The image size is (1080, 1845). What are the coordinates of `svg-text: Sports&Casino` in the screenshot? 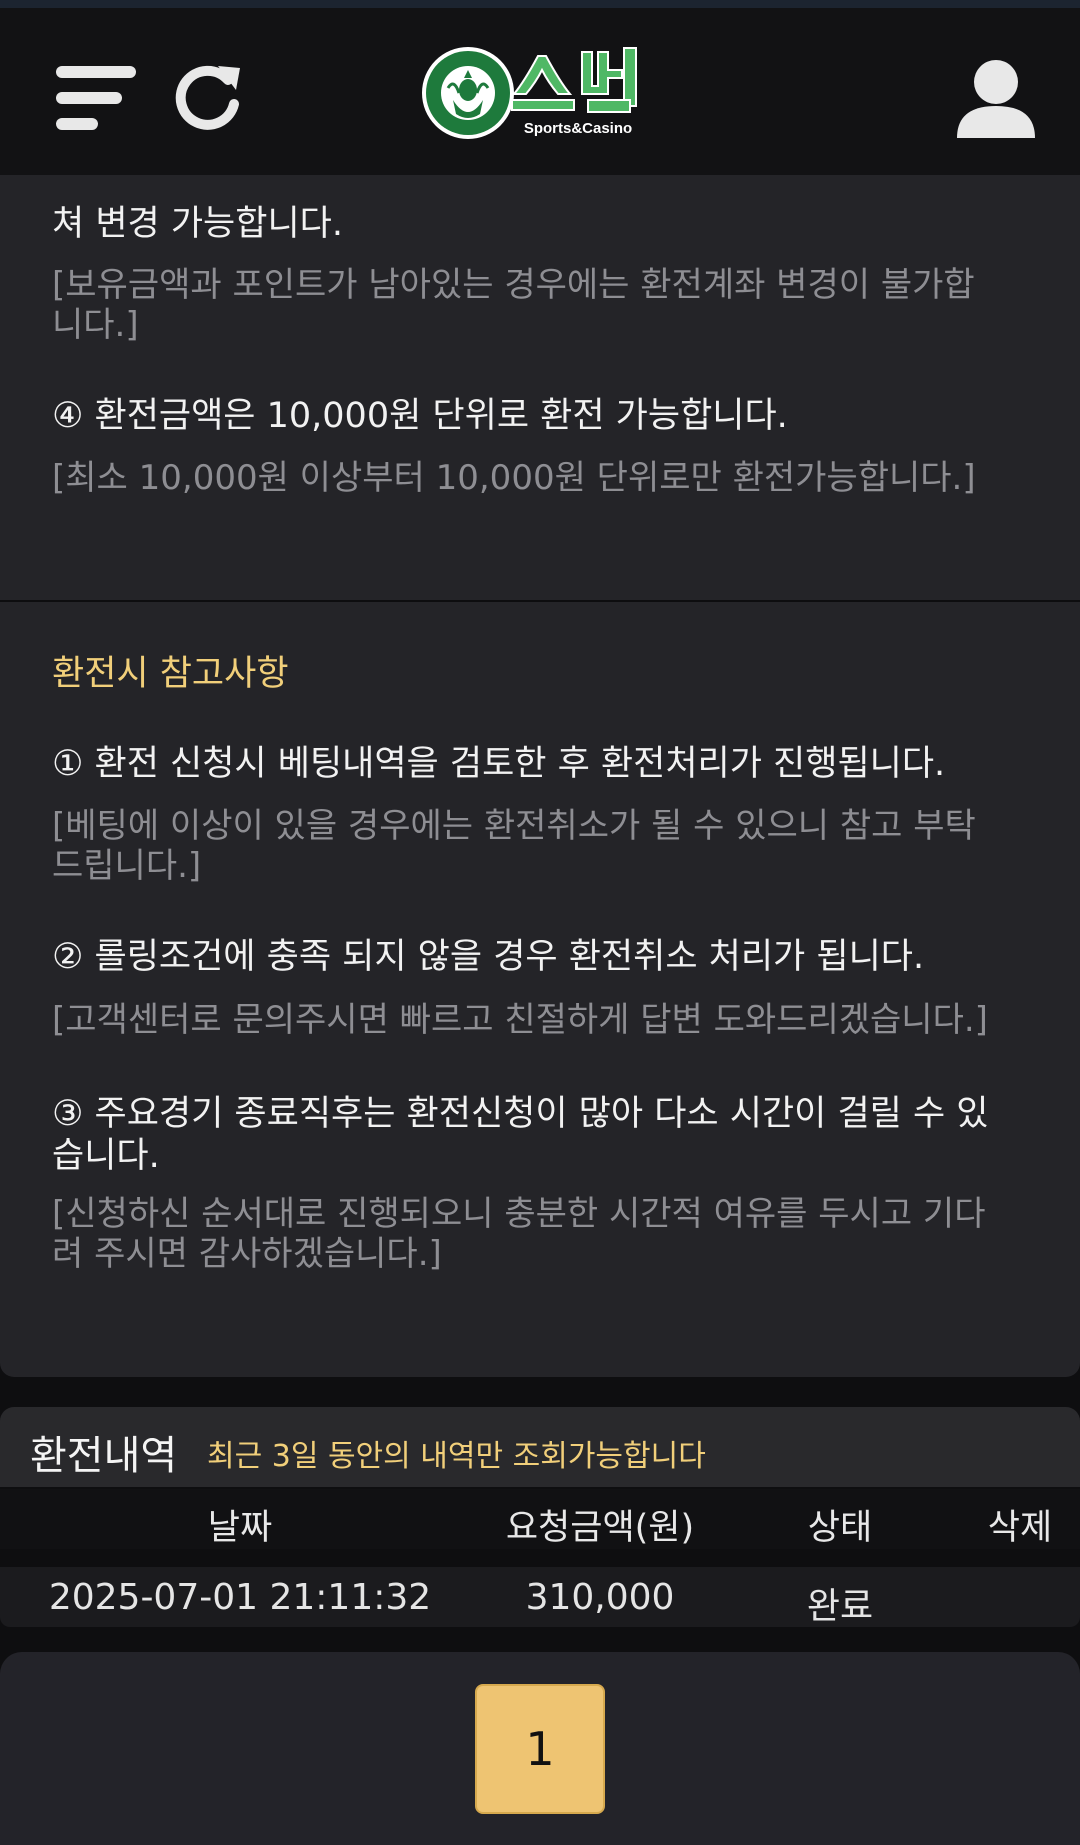 It's located at (578, 128).